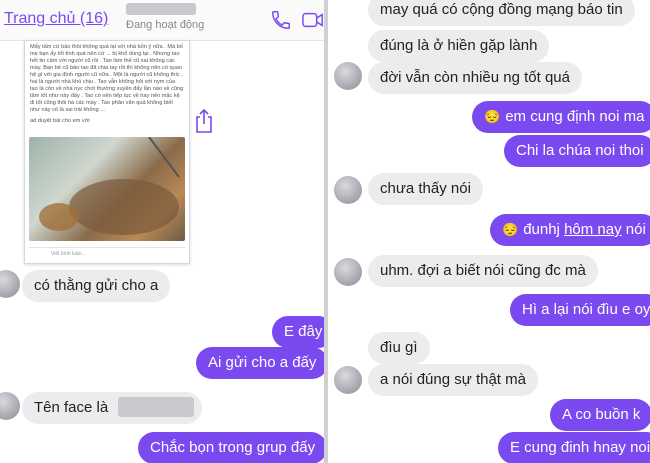  Describe the element at coordinates (593, 229) in the screenshot. I see `date-link: hôm nay` at that location.